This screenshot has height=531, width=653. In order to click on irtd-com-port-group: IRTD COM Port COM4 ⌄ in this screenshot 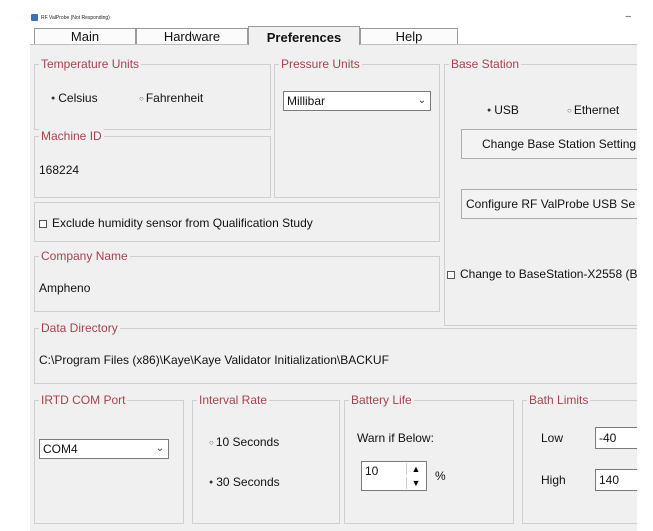, I will do `click(109, 458)`.